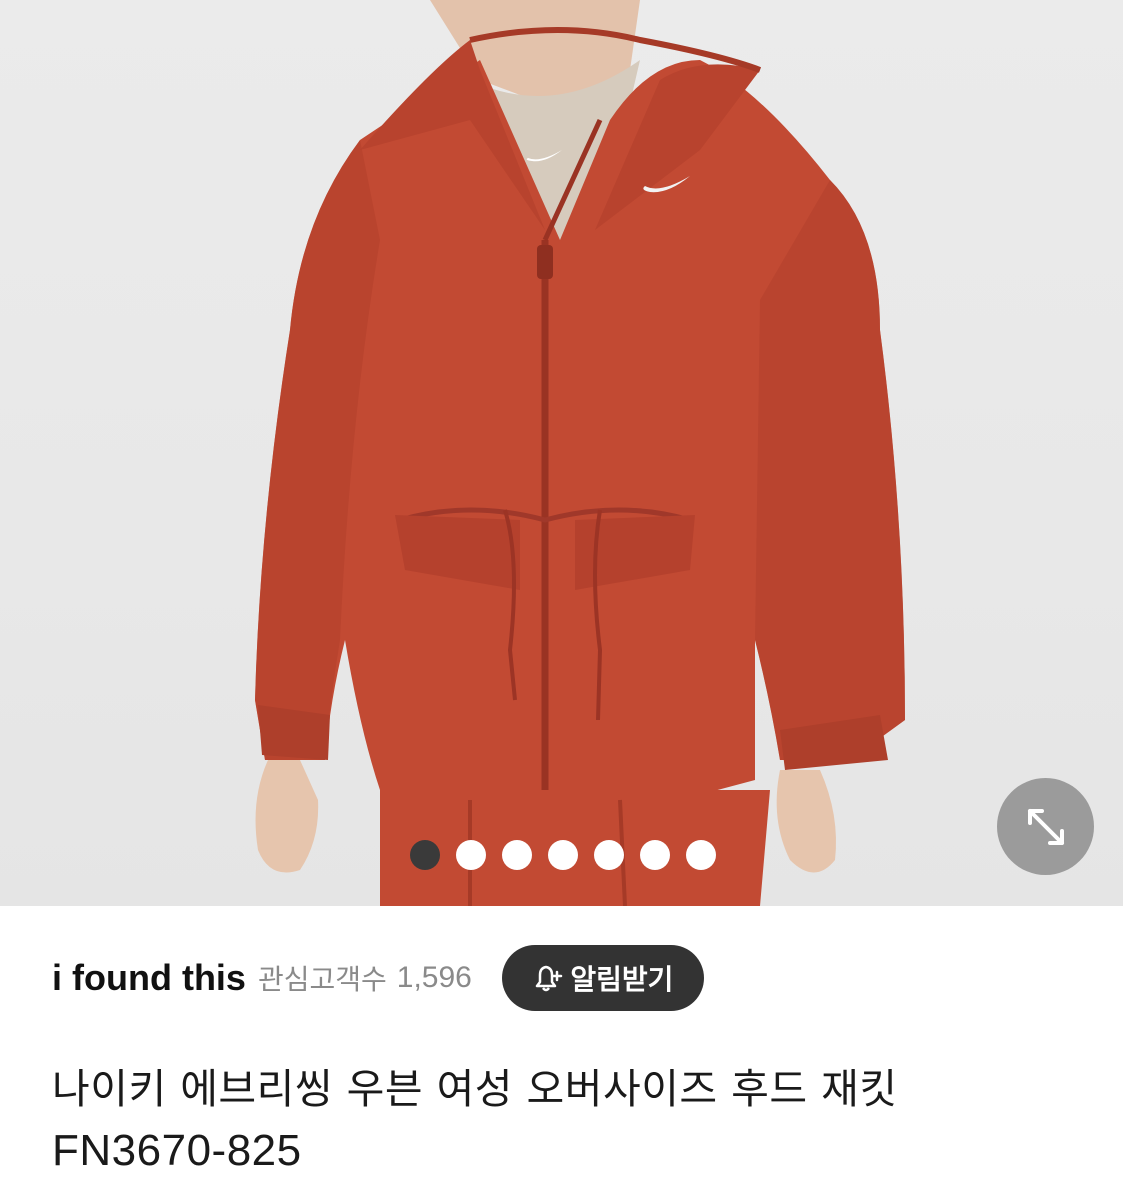 This screenshot has height=1200, width=1123. What do you see at coordinates (475, 1089) in the screenshot?
I see `product-title-line-1: 나이키 에브리씽 우븐 여성 오버사이즈 후드 재킷` at bounding box center [475, 1089].